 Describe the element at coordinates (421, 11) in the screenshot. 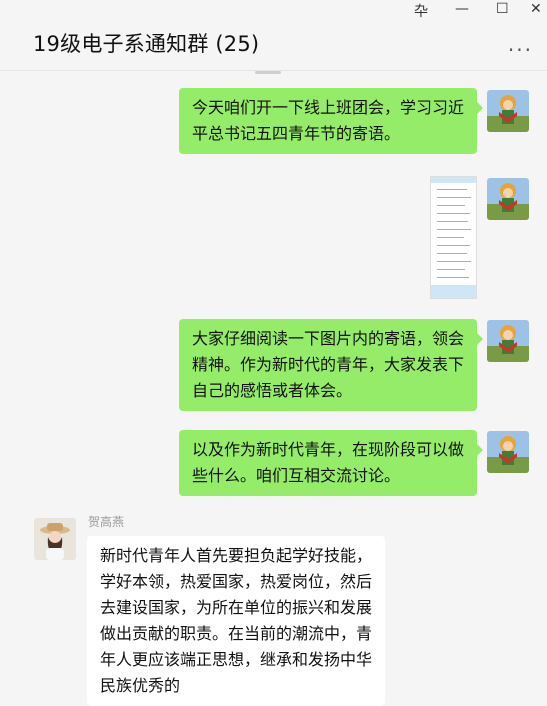

I see `pin-icon: 卆` at that location.